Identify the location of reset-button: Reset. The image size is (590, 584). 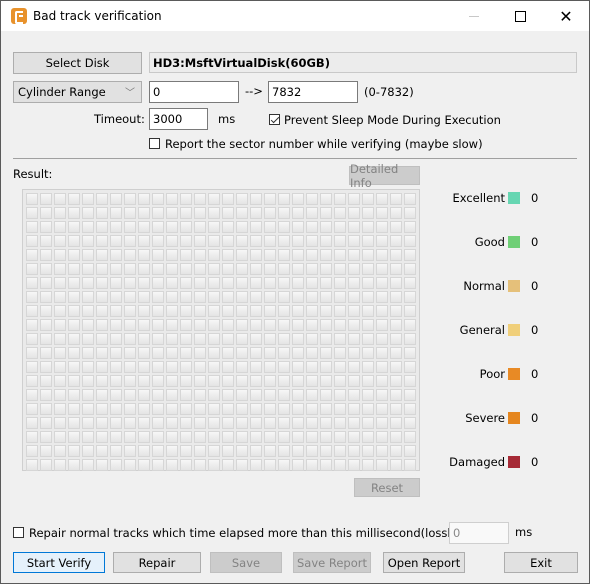
(387, 487).